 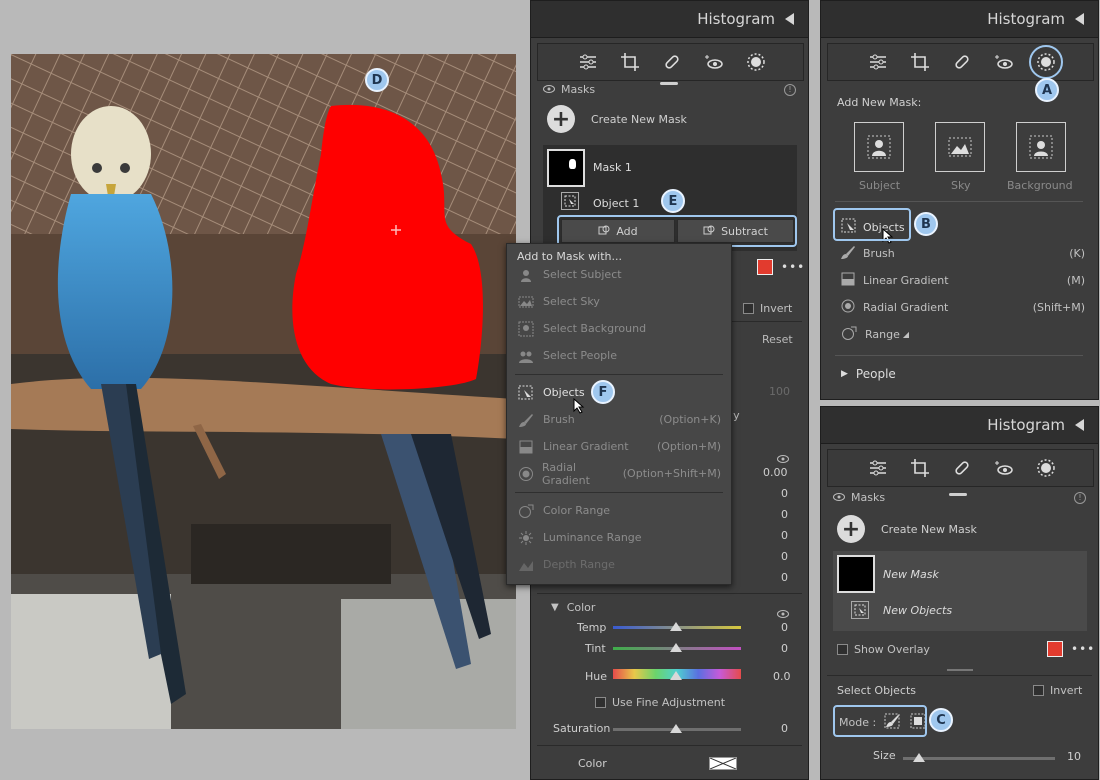 I want to click on menu-item-select-sky: Select Sky, so click(x=619, y=301).